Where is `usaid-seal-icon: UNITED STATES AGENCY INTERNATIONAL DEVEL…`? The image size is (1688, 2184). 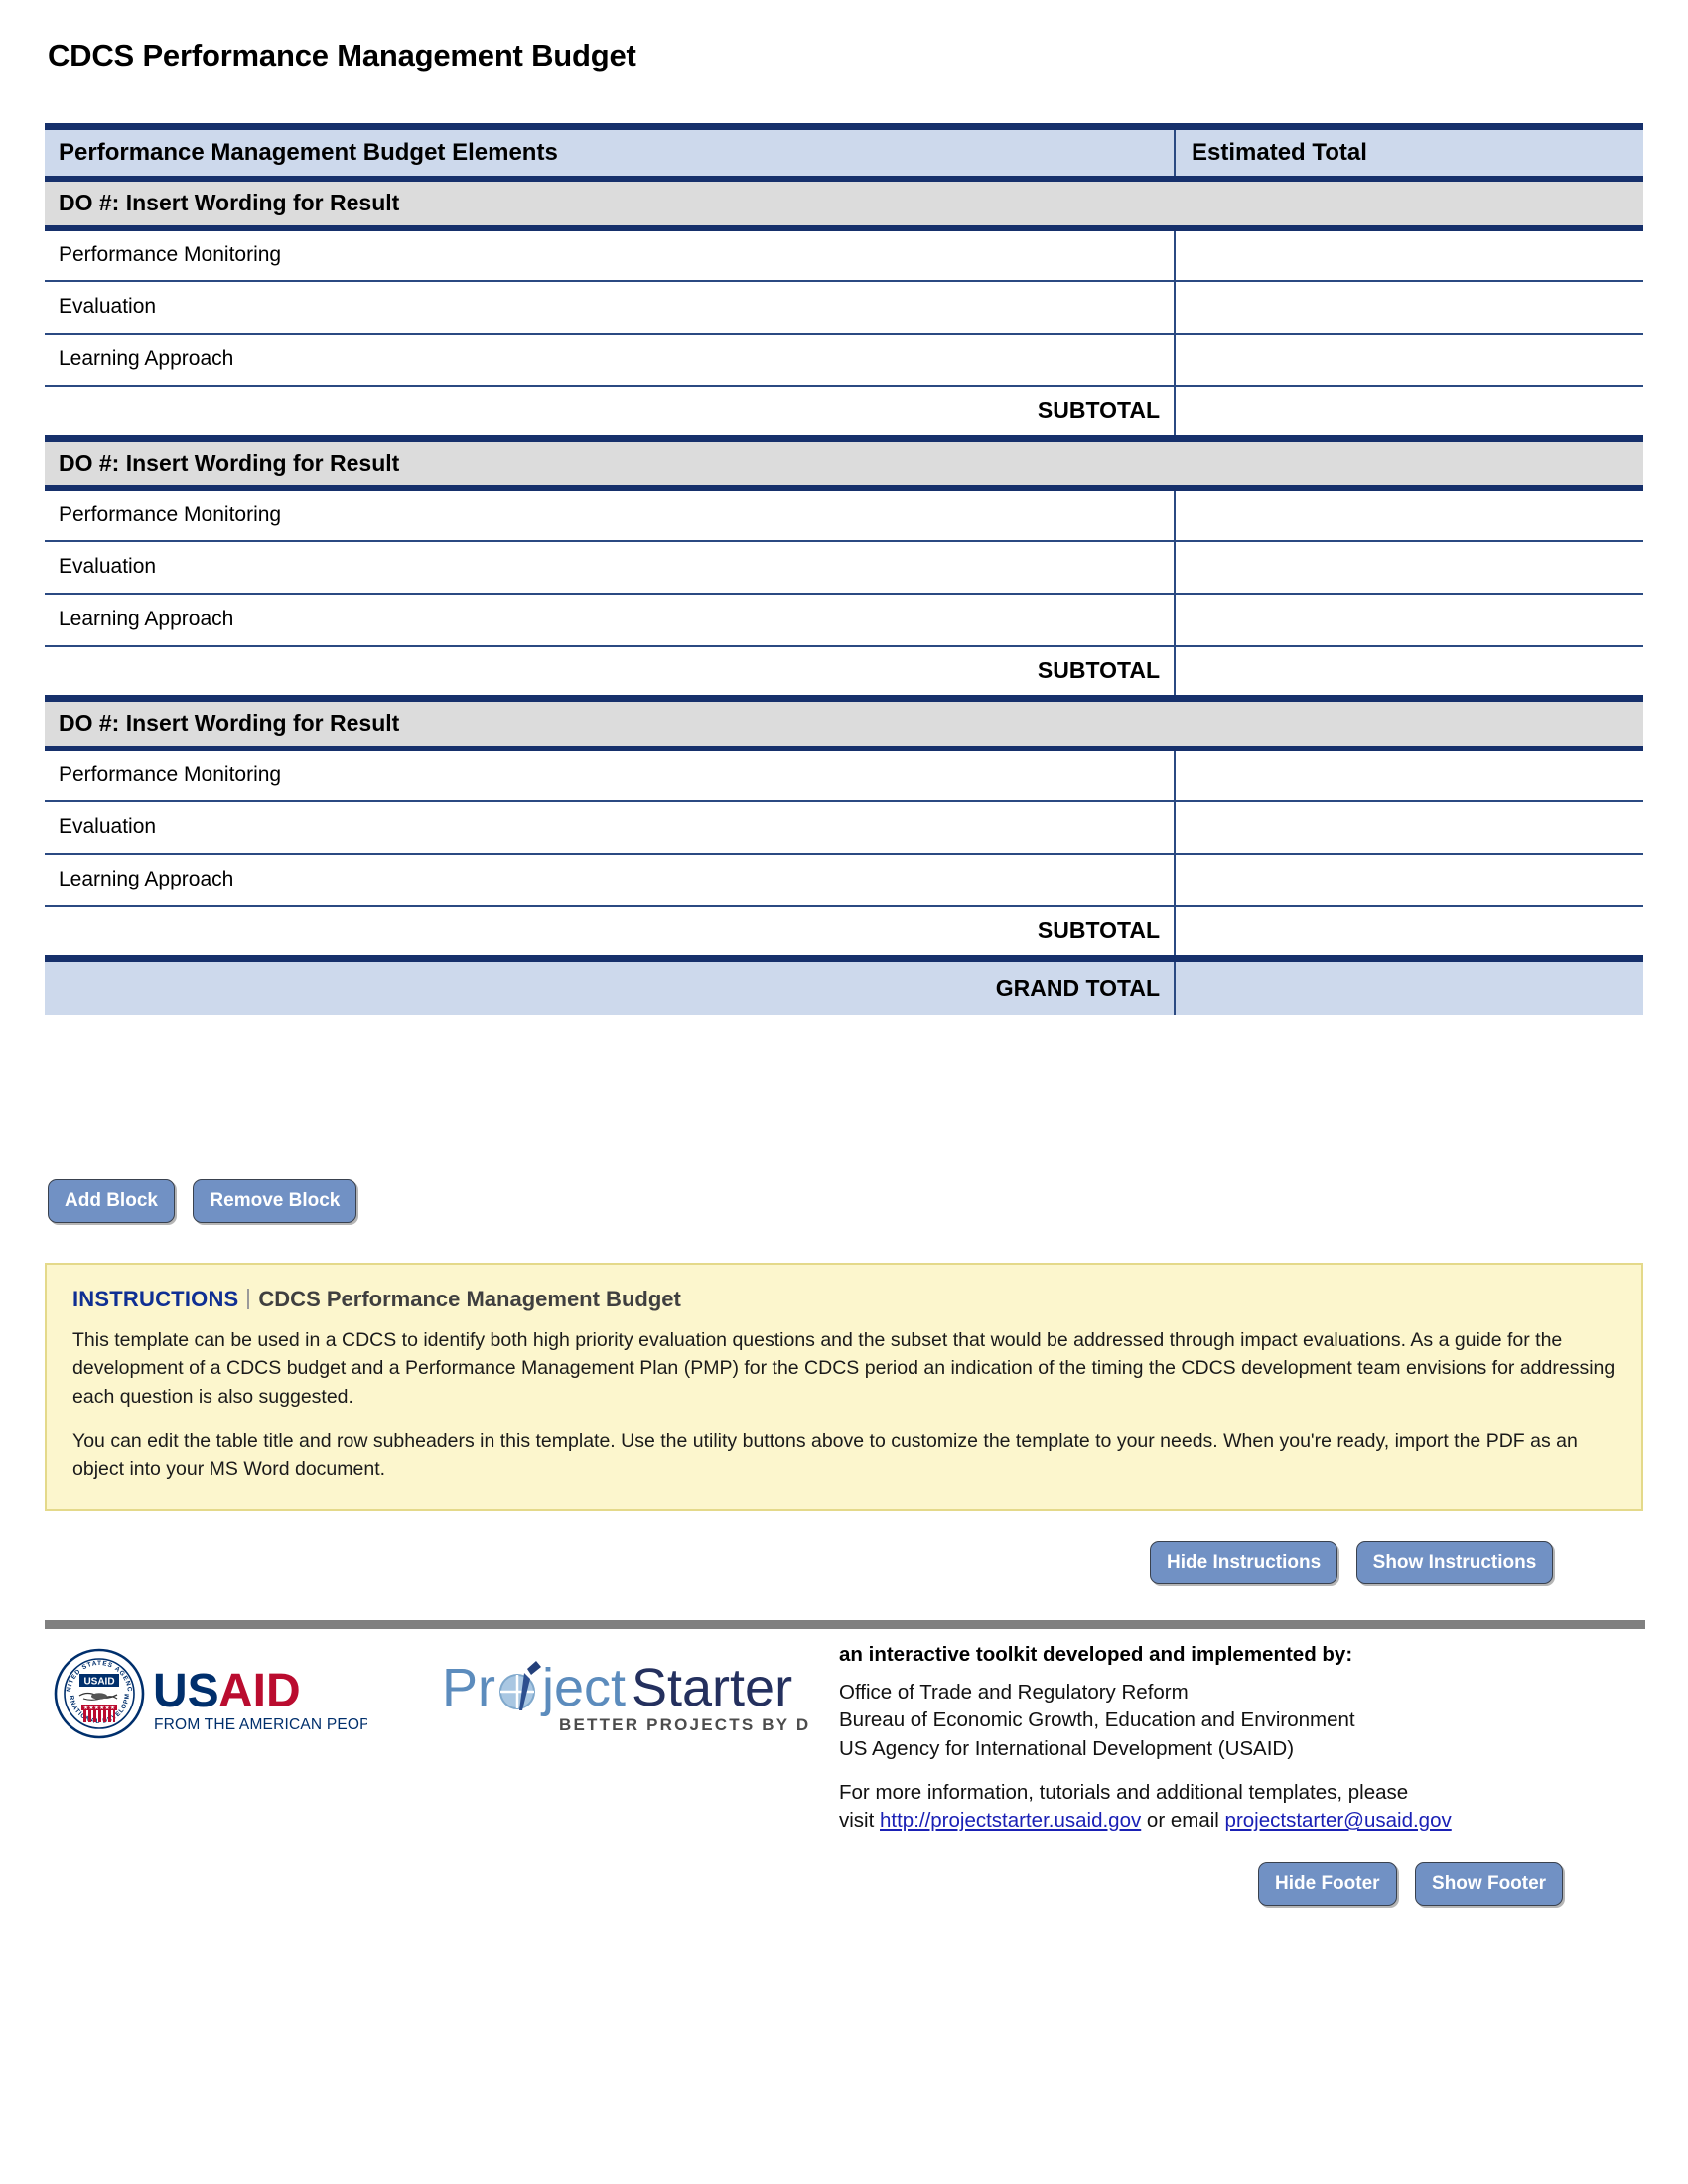
usaid-seal-icon: UNITED STATES AGENCY INTERNATIONAL DEVEL… is located at coordinates (97, 1690).